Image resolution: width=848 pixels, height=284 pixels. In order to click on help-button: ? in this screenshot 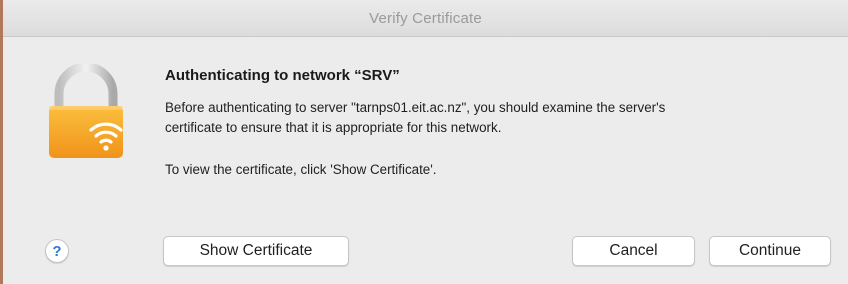, I will do `click(57, 251)`.